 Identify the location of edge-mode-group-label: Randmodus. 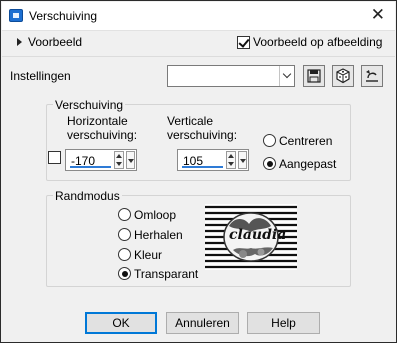
(87, 196).